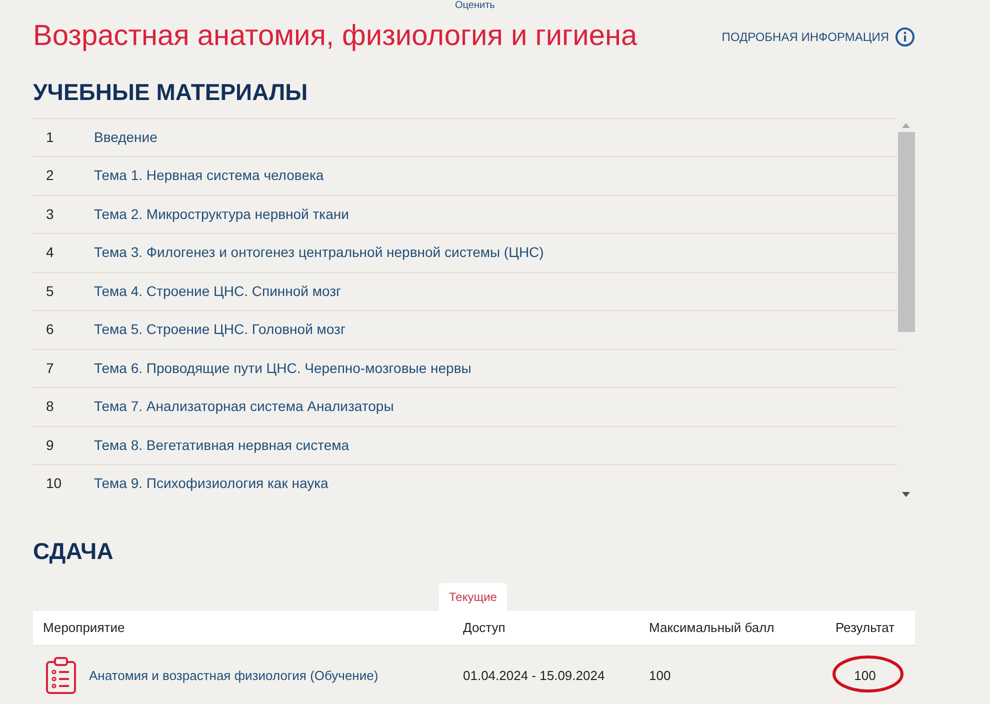 The image size is (990, 704). Describe the element at coordinates (84, 628) in the screenshot. I see `column-header: Мероприятие` at that location.